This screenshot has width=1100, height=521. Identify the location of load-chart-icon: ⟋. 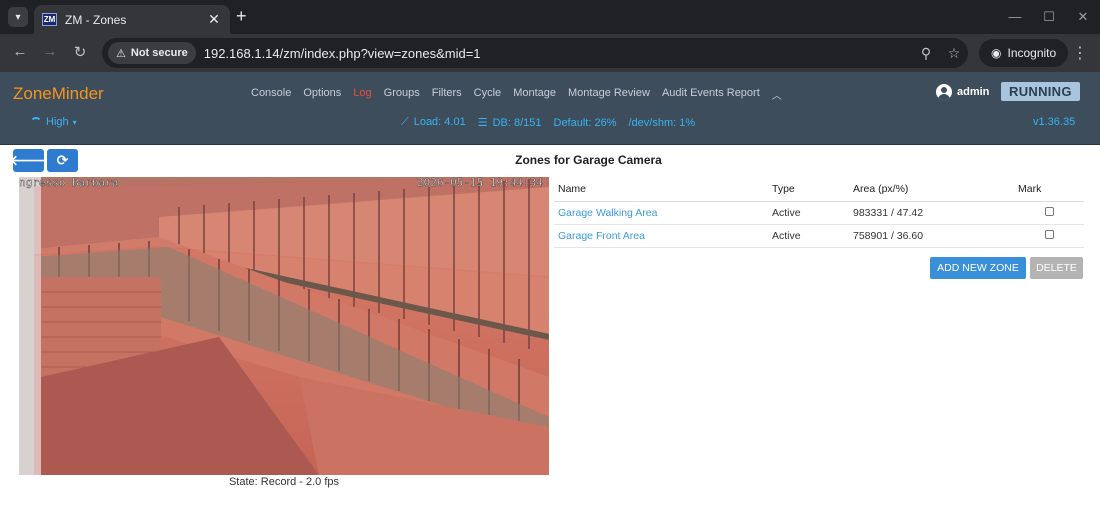
(405, 122).